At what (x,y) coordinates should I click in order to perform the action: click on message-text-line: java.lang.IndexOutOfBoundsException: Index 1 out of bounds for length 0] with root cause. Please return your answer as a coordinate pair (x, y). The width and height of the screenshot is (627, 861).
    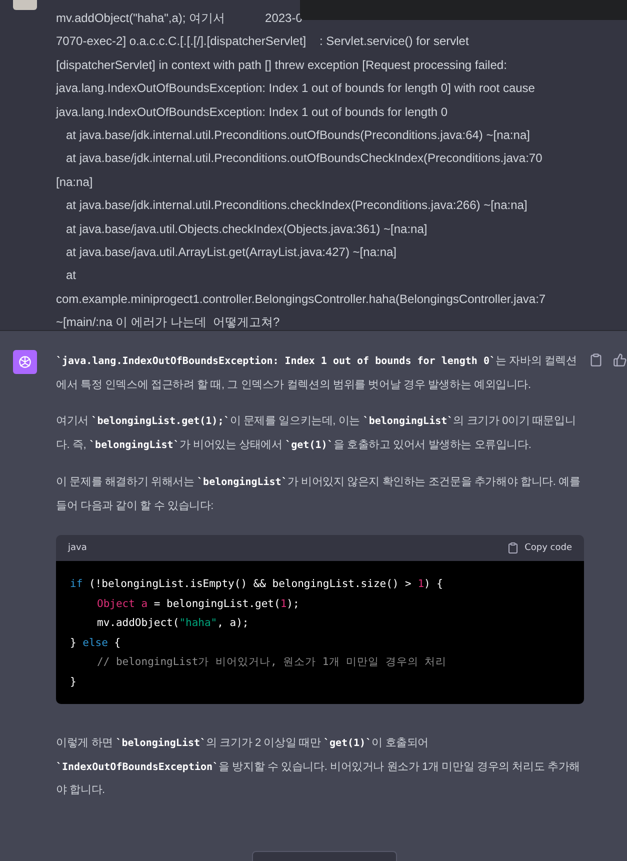
    Looking at the image, I should click on (295, 89).